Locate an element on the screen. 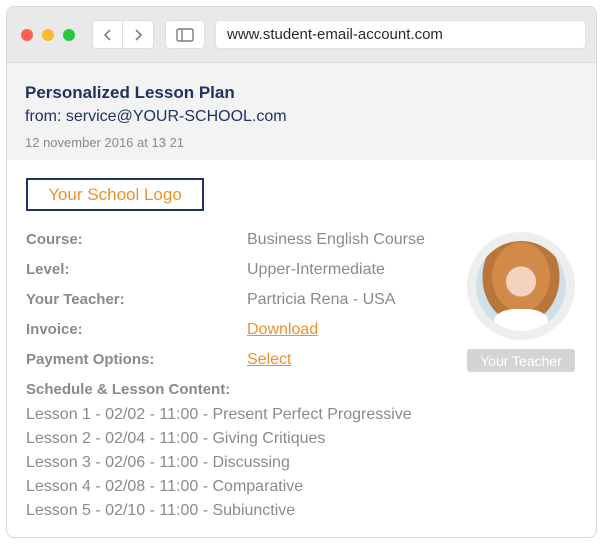  chevron-right-icon is located at coordinates (139, 34).